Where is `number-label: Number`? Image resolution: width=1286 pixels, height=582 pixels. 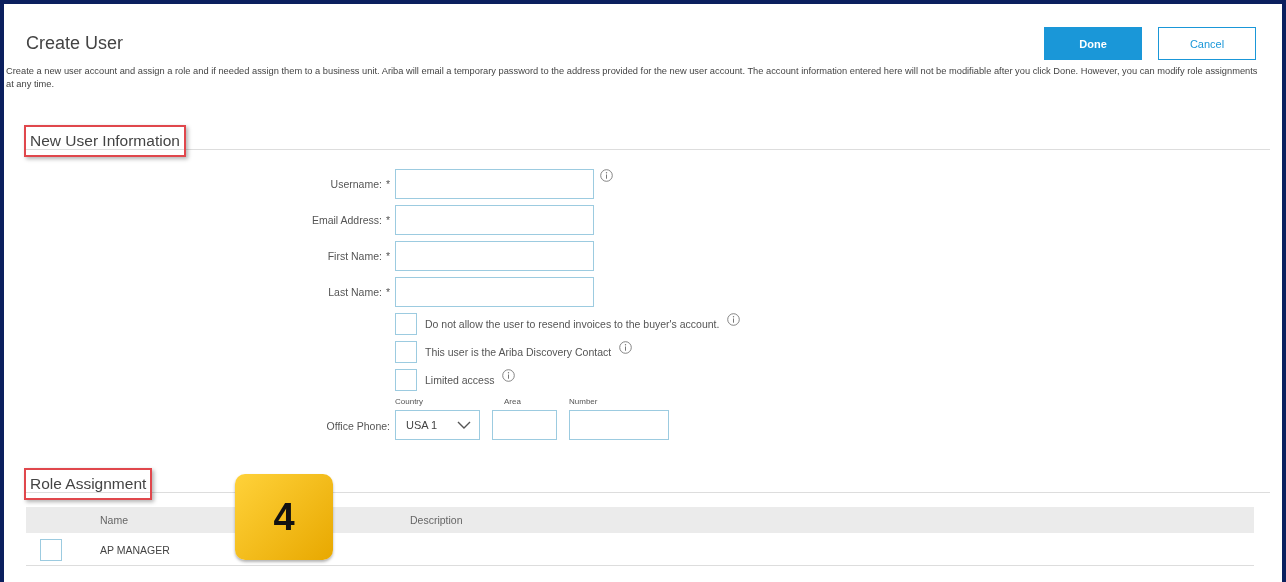 number-label: Number is located at coordinates (584, 401).